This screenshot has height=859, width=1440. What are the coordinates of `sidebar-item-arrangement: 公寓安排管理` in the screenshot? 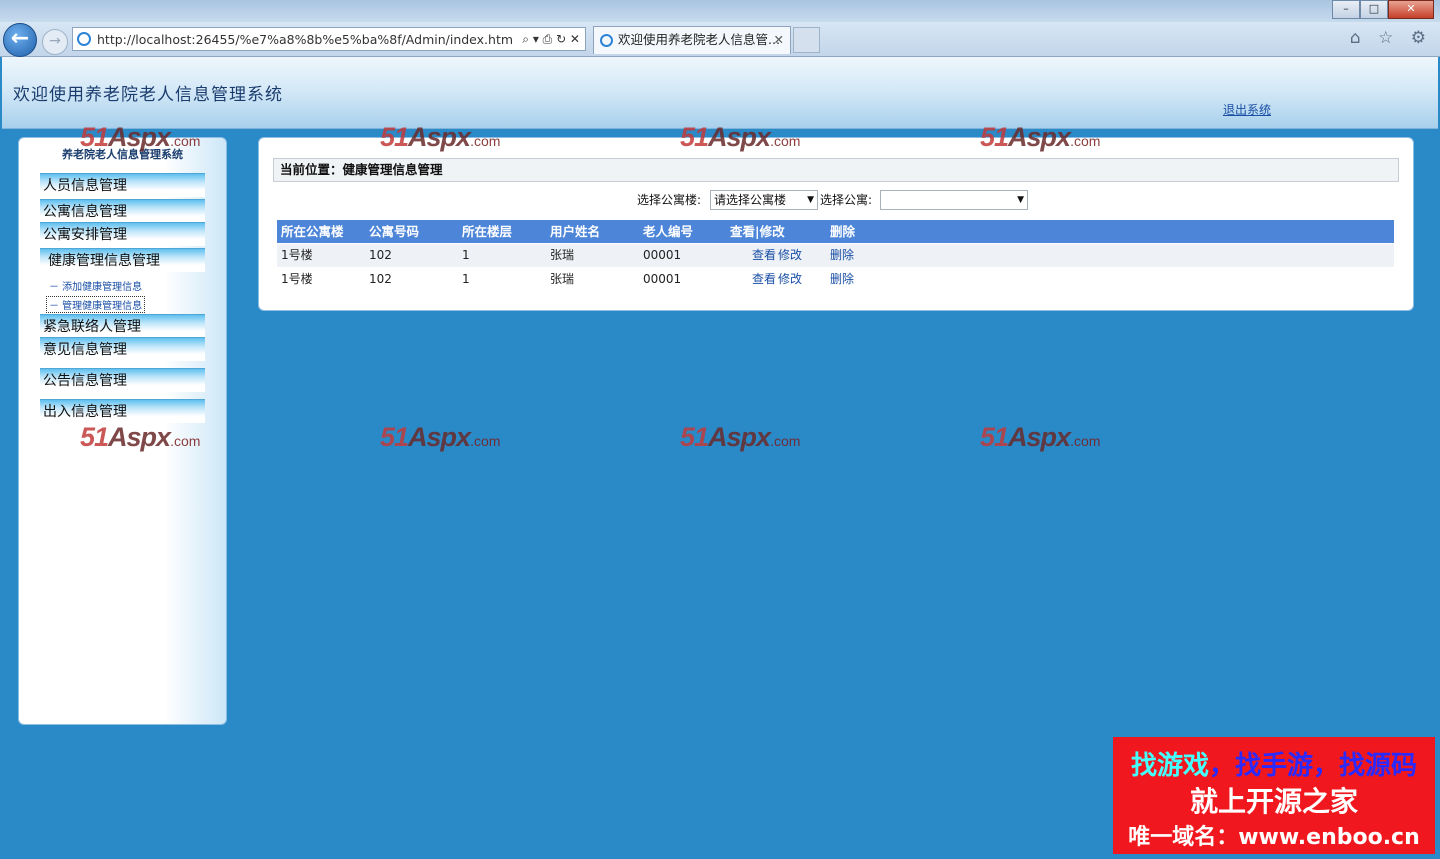 It's located at (122, 234).